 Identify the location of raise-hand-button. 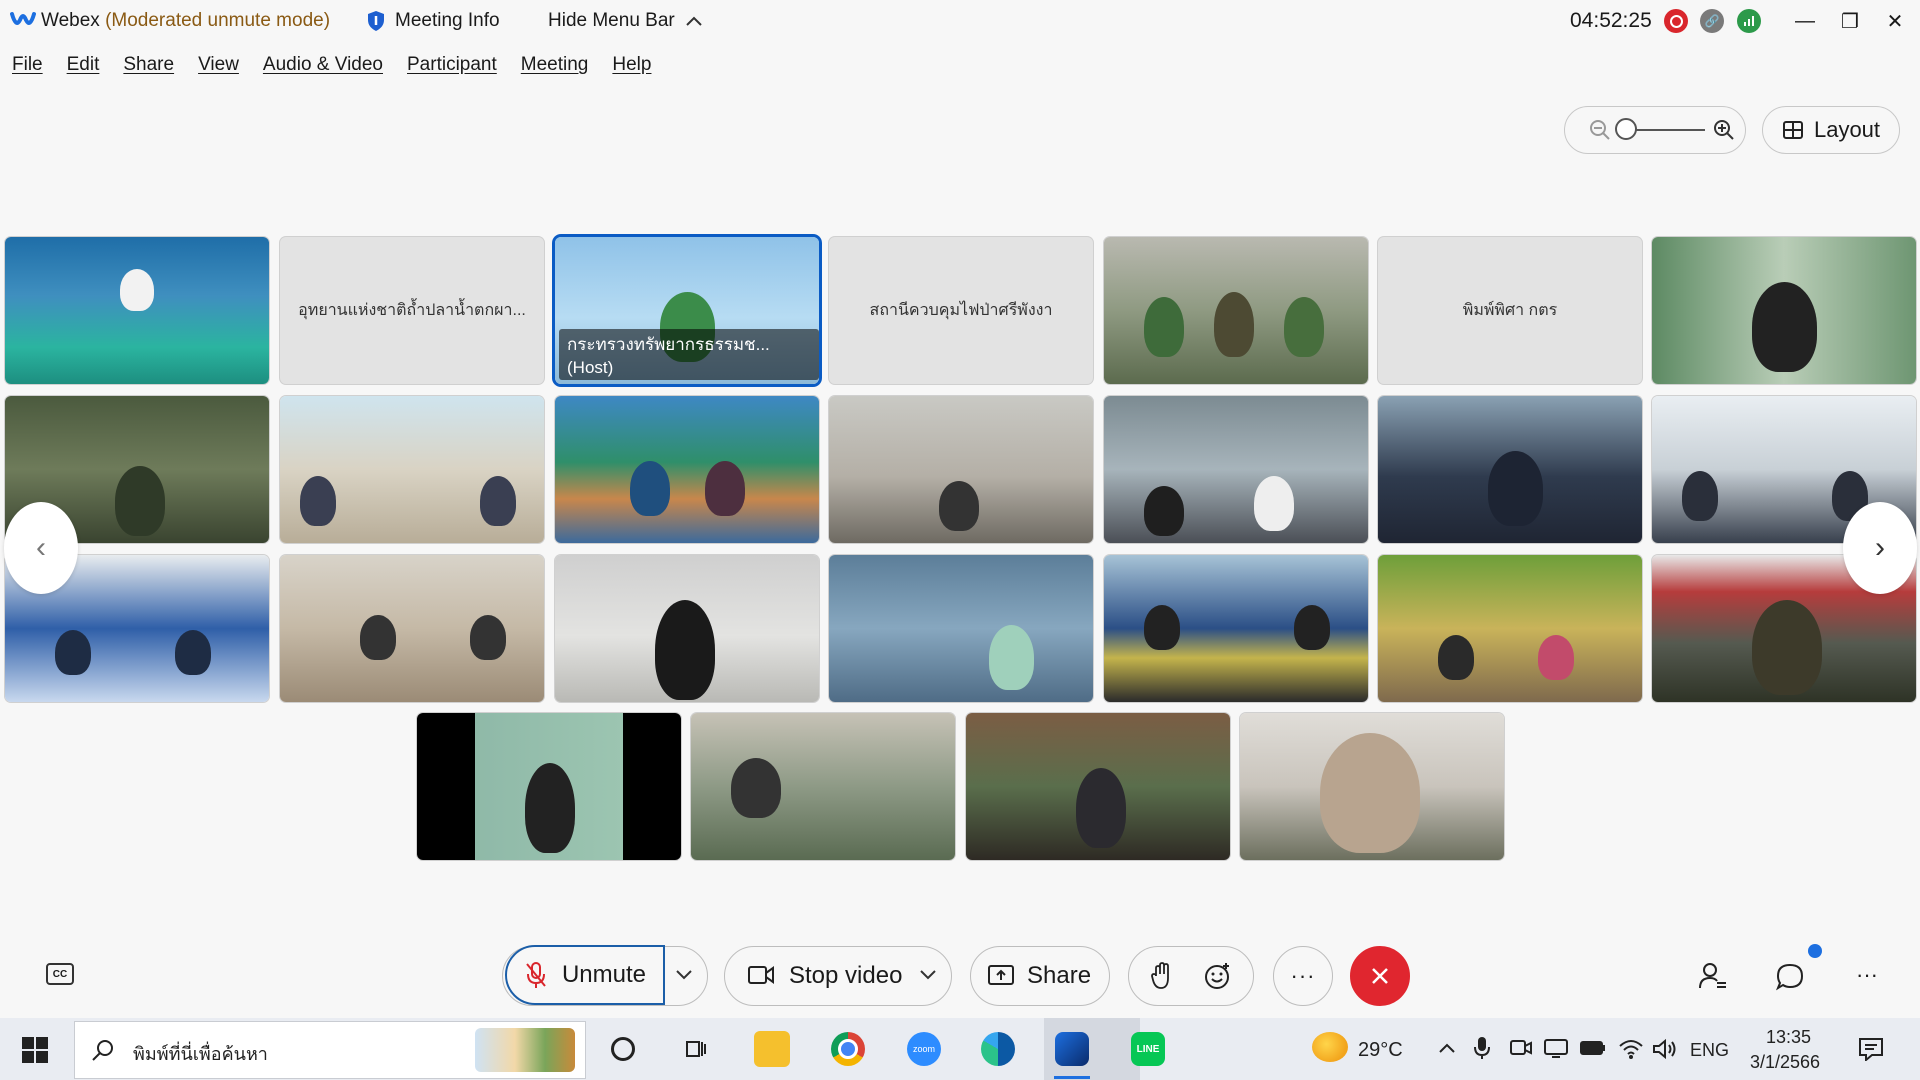
(1162, 976).